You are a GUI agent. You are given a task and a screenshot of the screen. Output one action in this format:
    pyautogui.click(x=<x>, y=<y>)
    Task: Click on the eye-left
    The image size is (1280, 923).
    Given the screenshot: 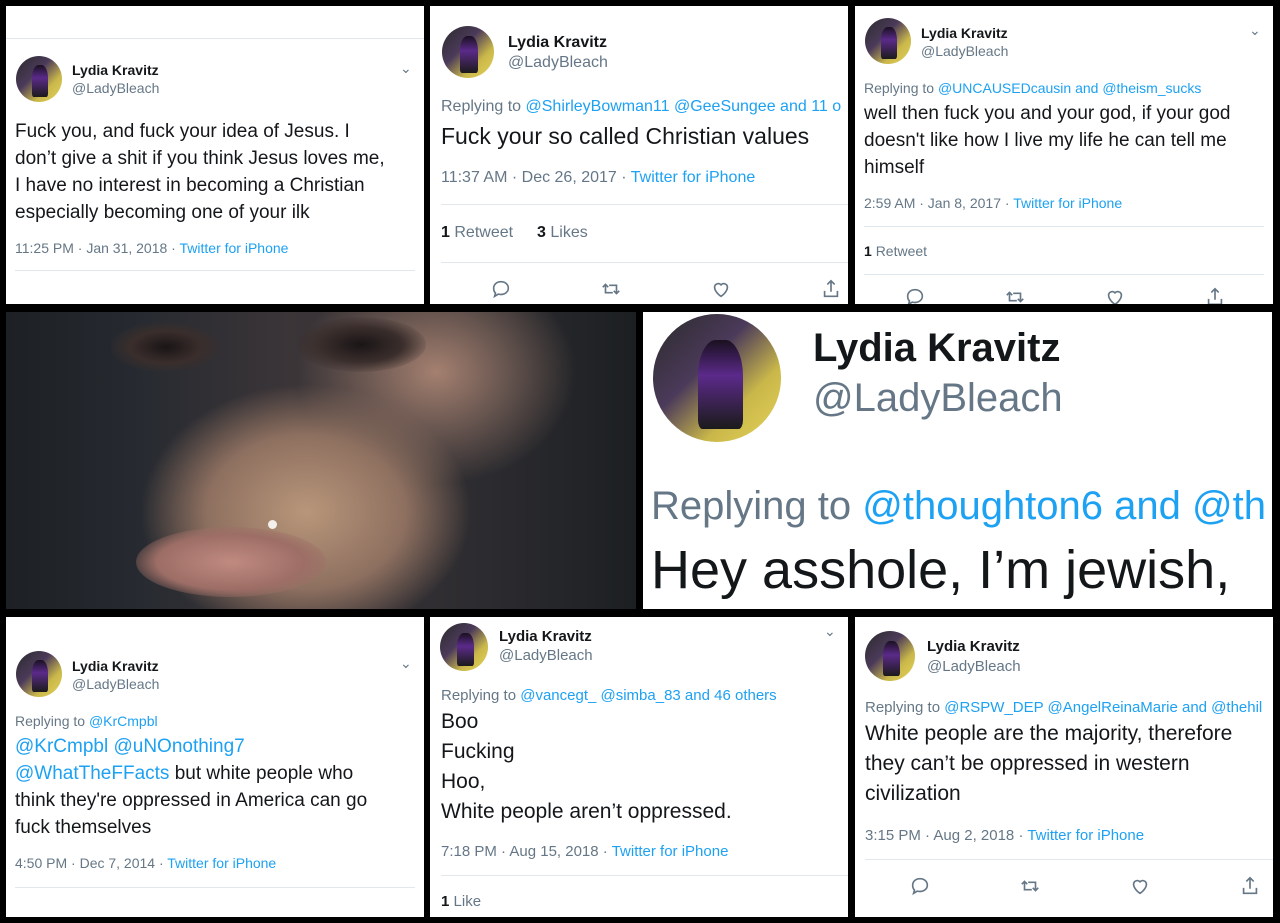 What is the action you would take?
    pyautogui.click(x=166, y=347)
    